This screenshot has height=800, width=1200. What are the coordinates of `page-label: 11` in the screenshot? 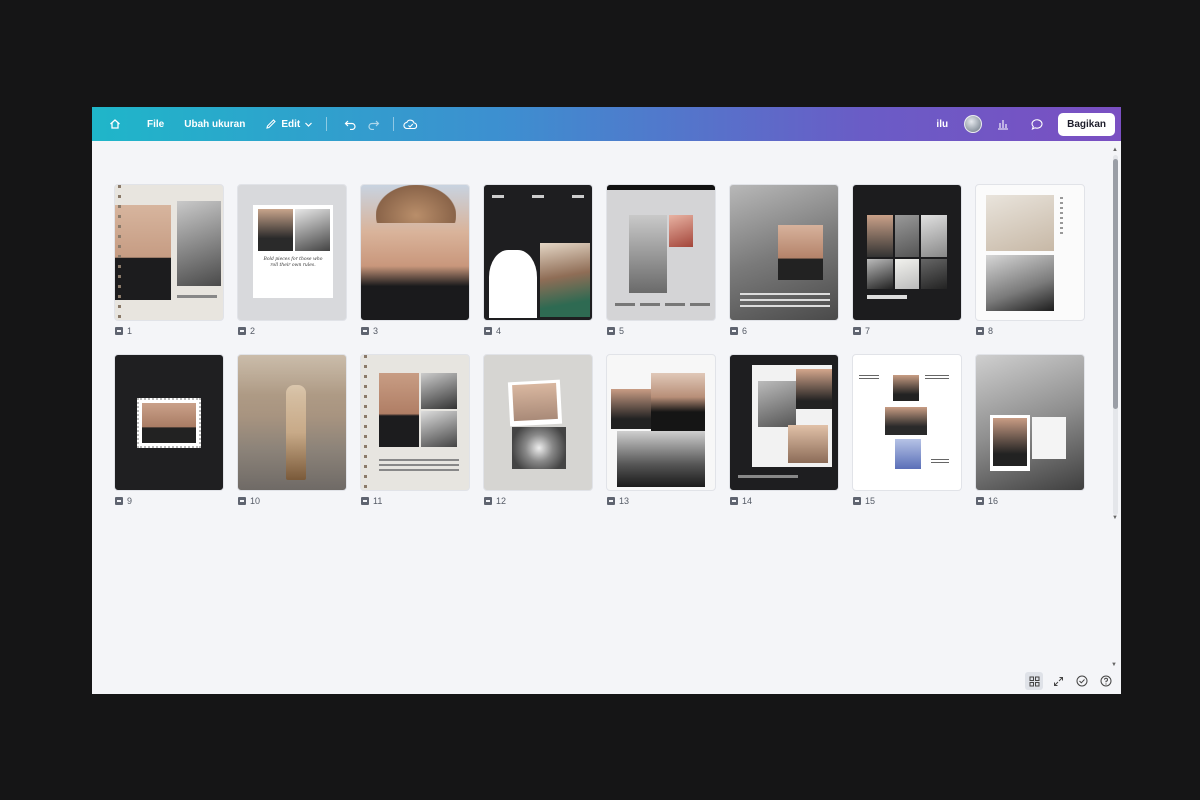 It's located at (371, 501).